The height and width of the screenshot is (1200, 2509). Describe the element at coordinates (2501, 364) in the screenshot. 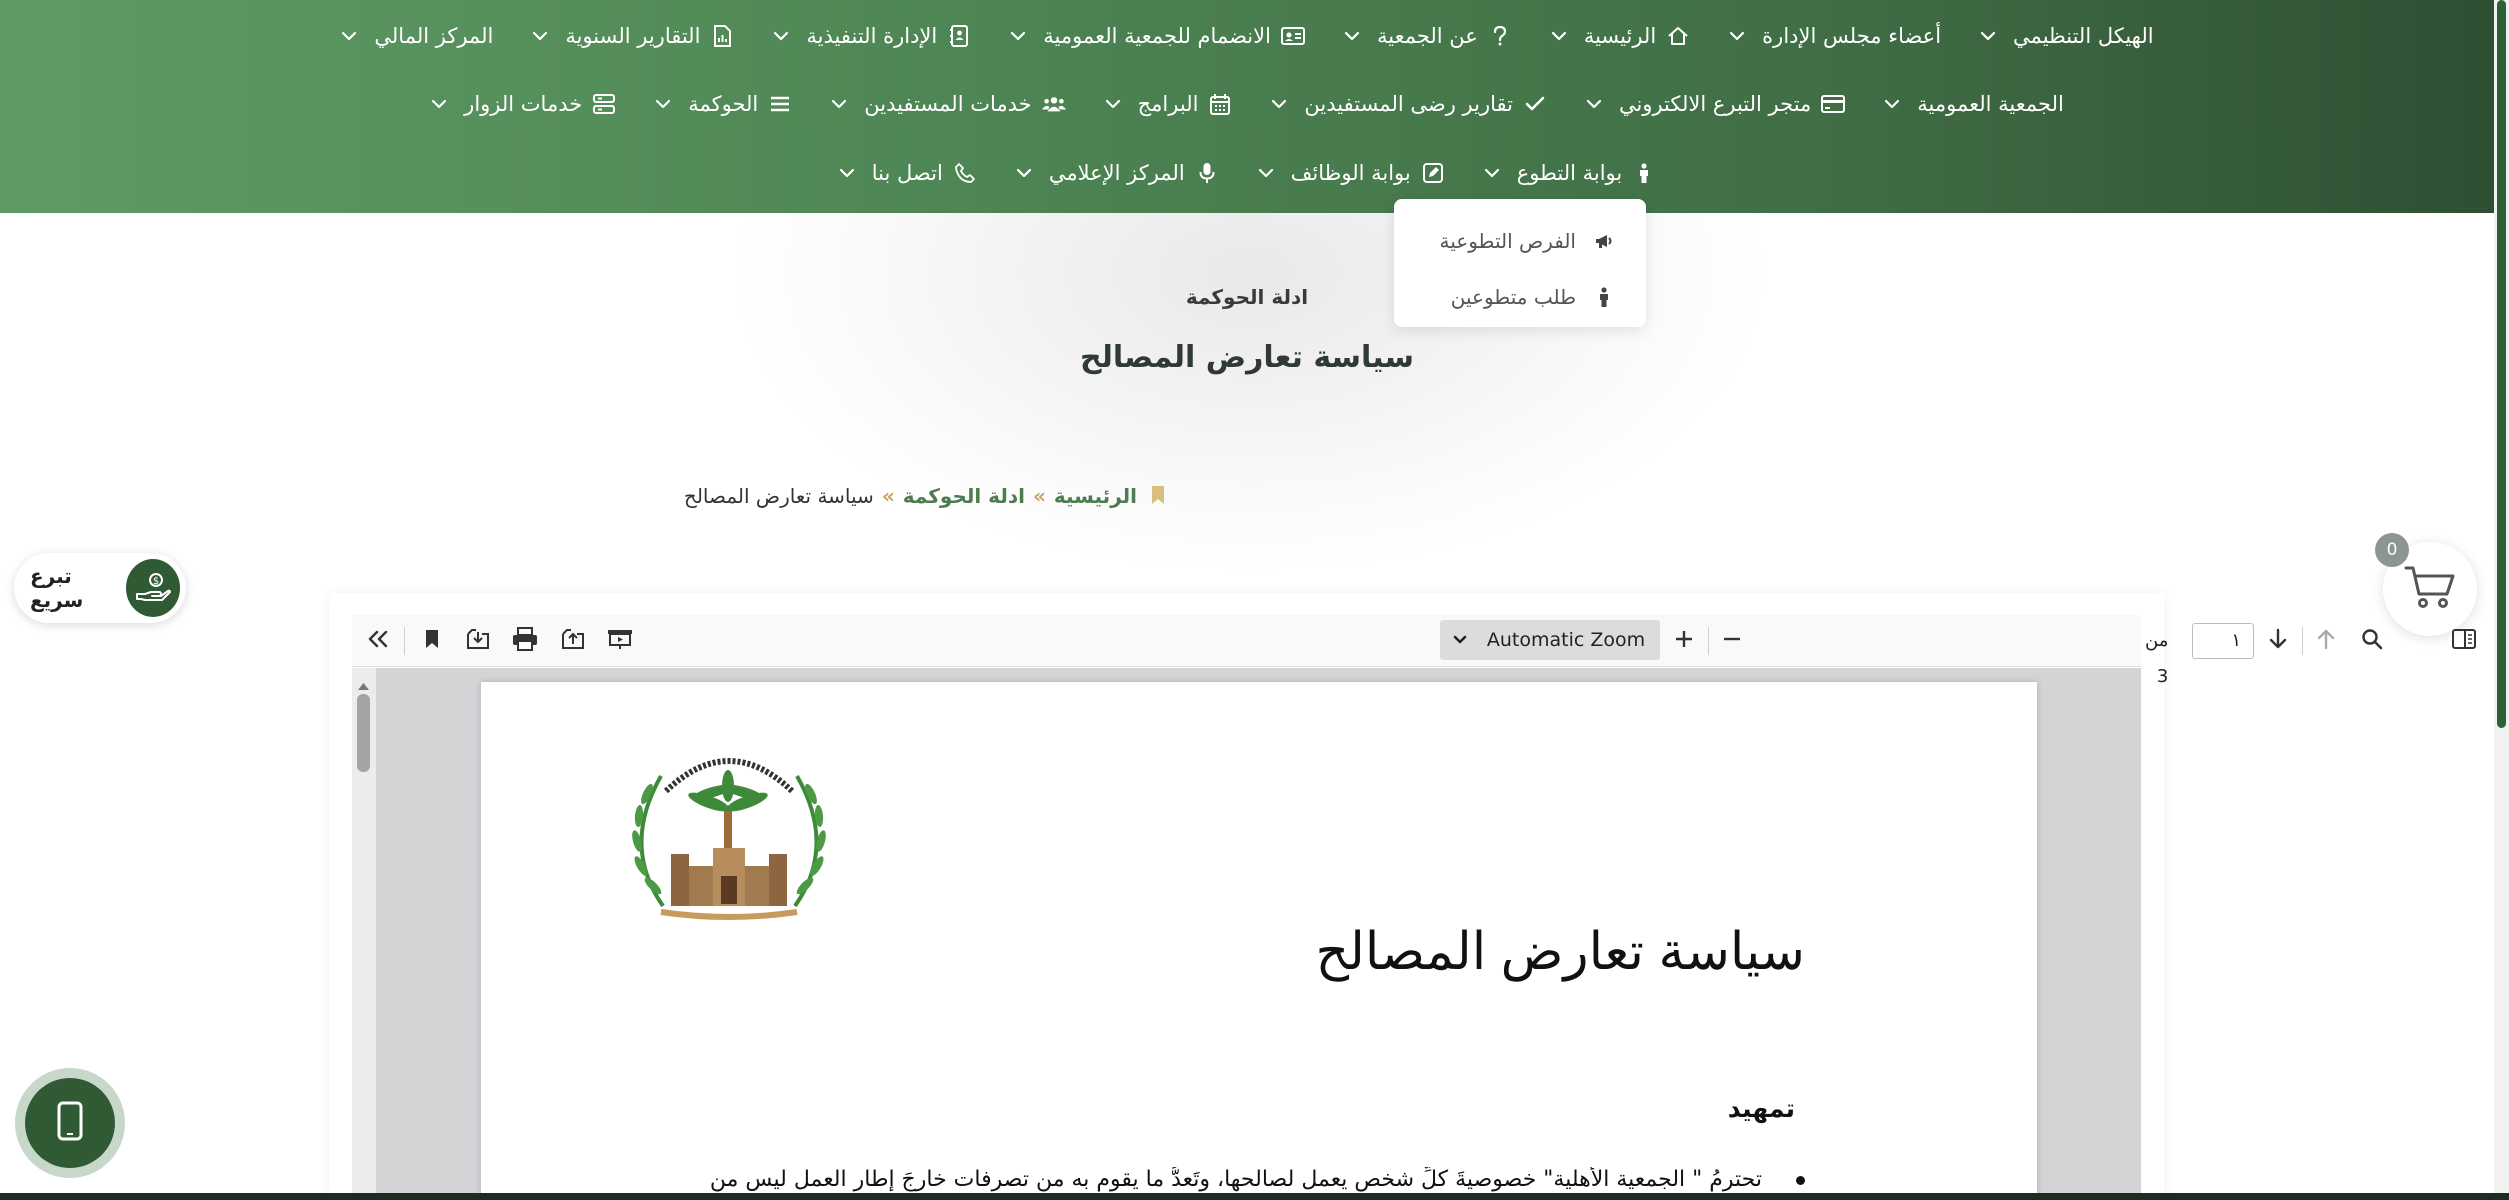

I see `page-scrollbar-thumb` at that location.